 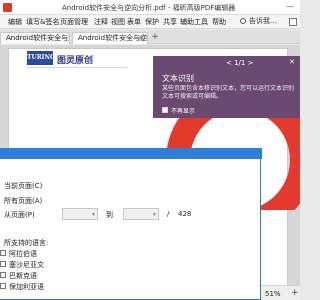 I want to click on zoom-in-icon: +, so click(x=295, y=293).